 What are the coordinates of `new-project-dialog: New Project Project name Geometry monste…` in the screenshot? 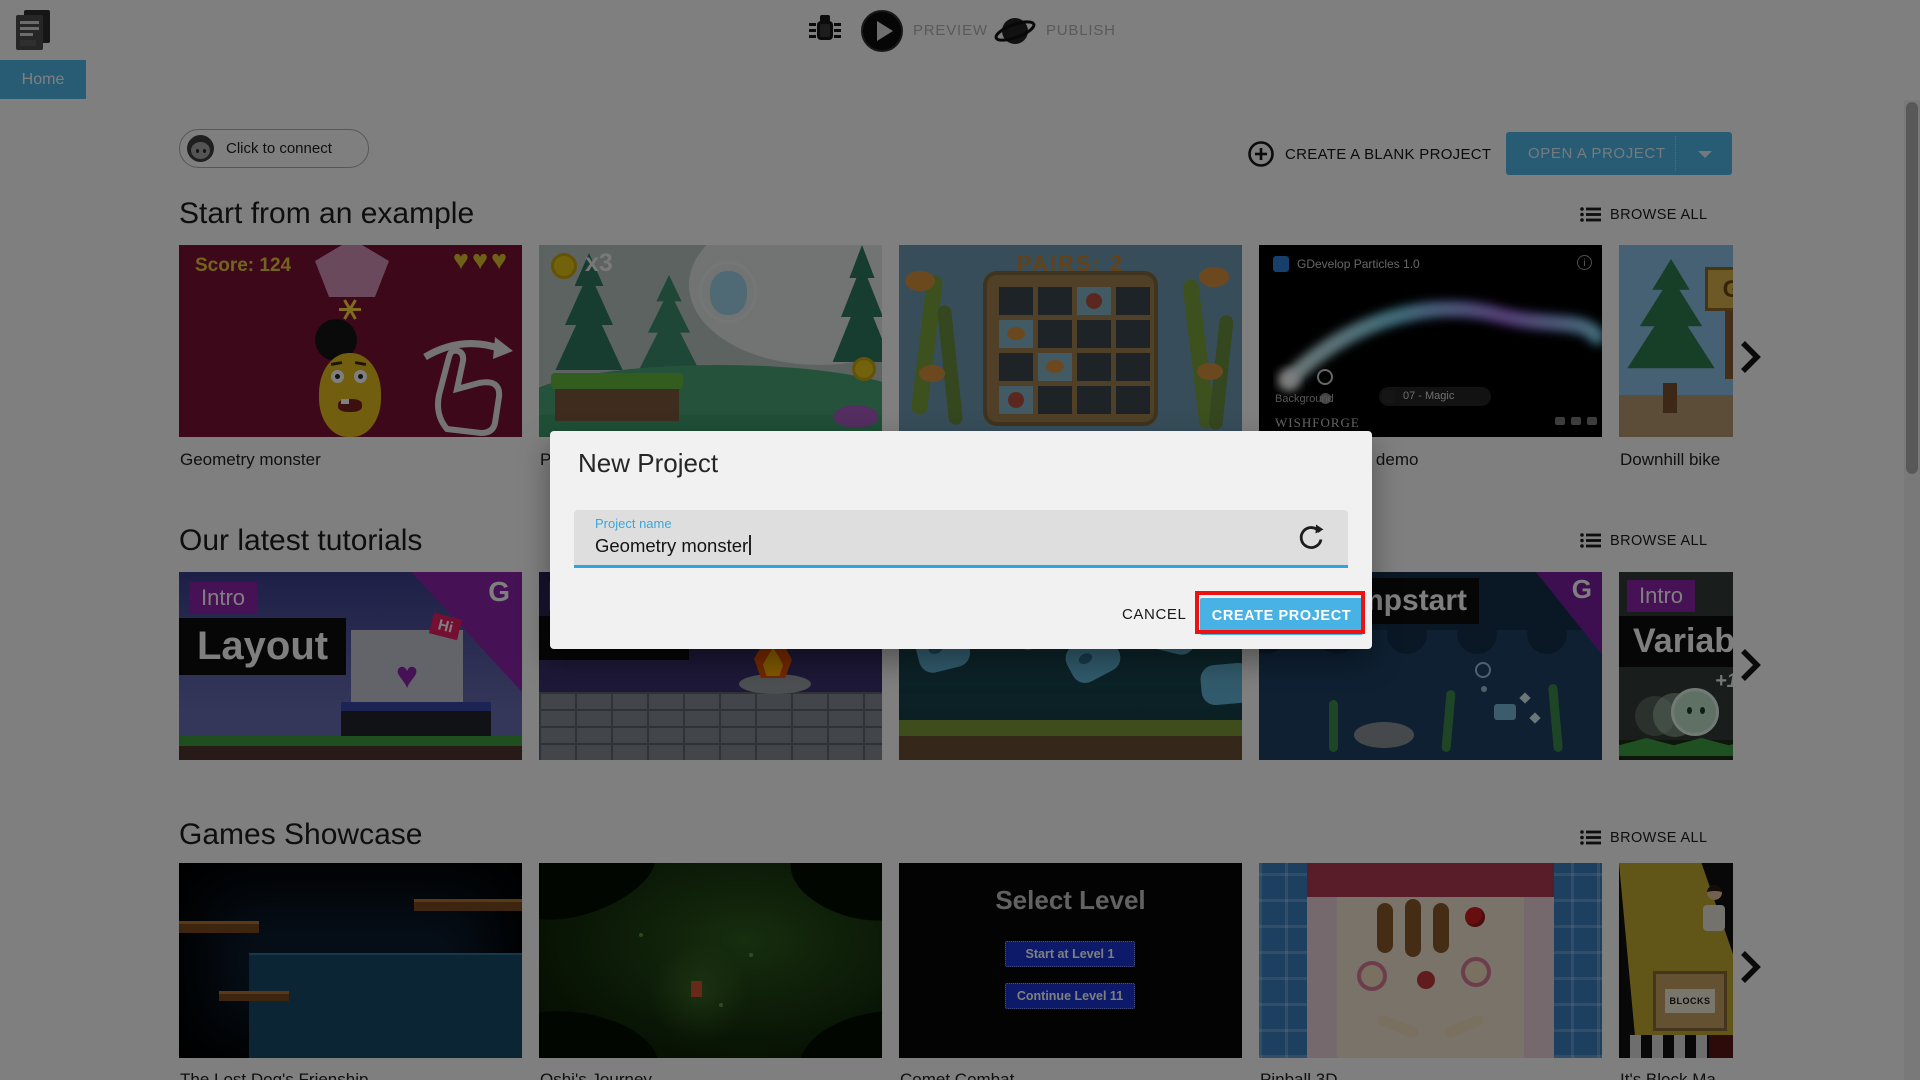 It's located at (961, 540).